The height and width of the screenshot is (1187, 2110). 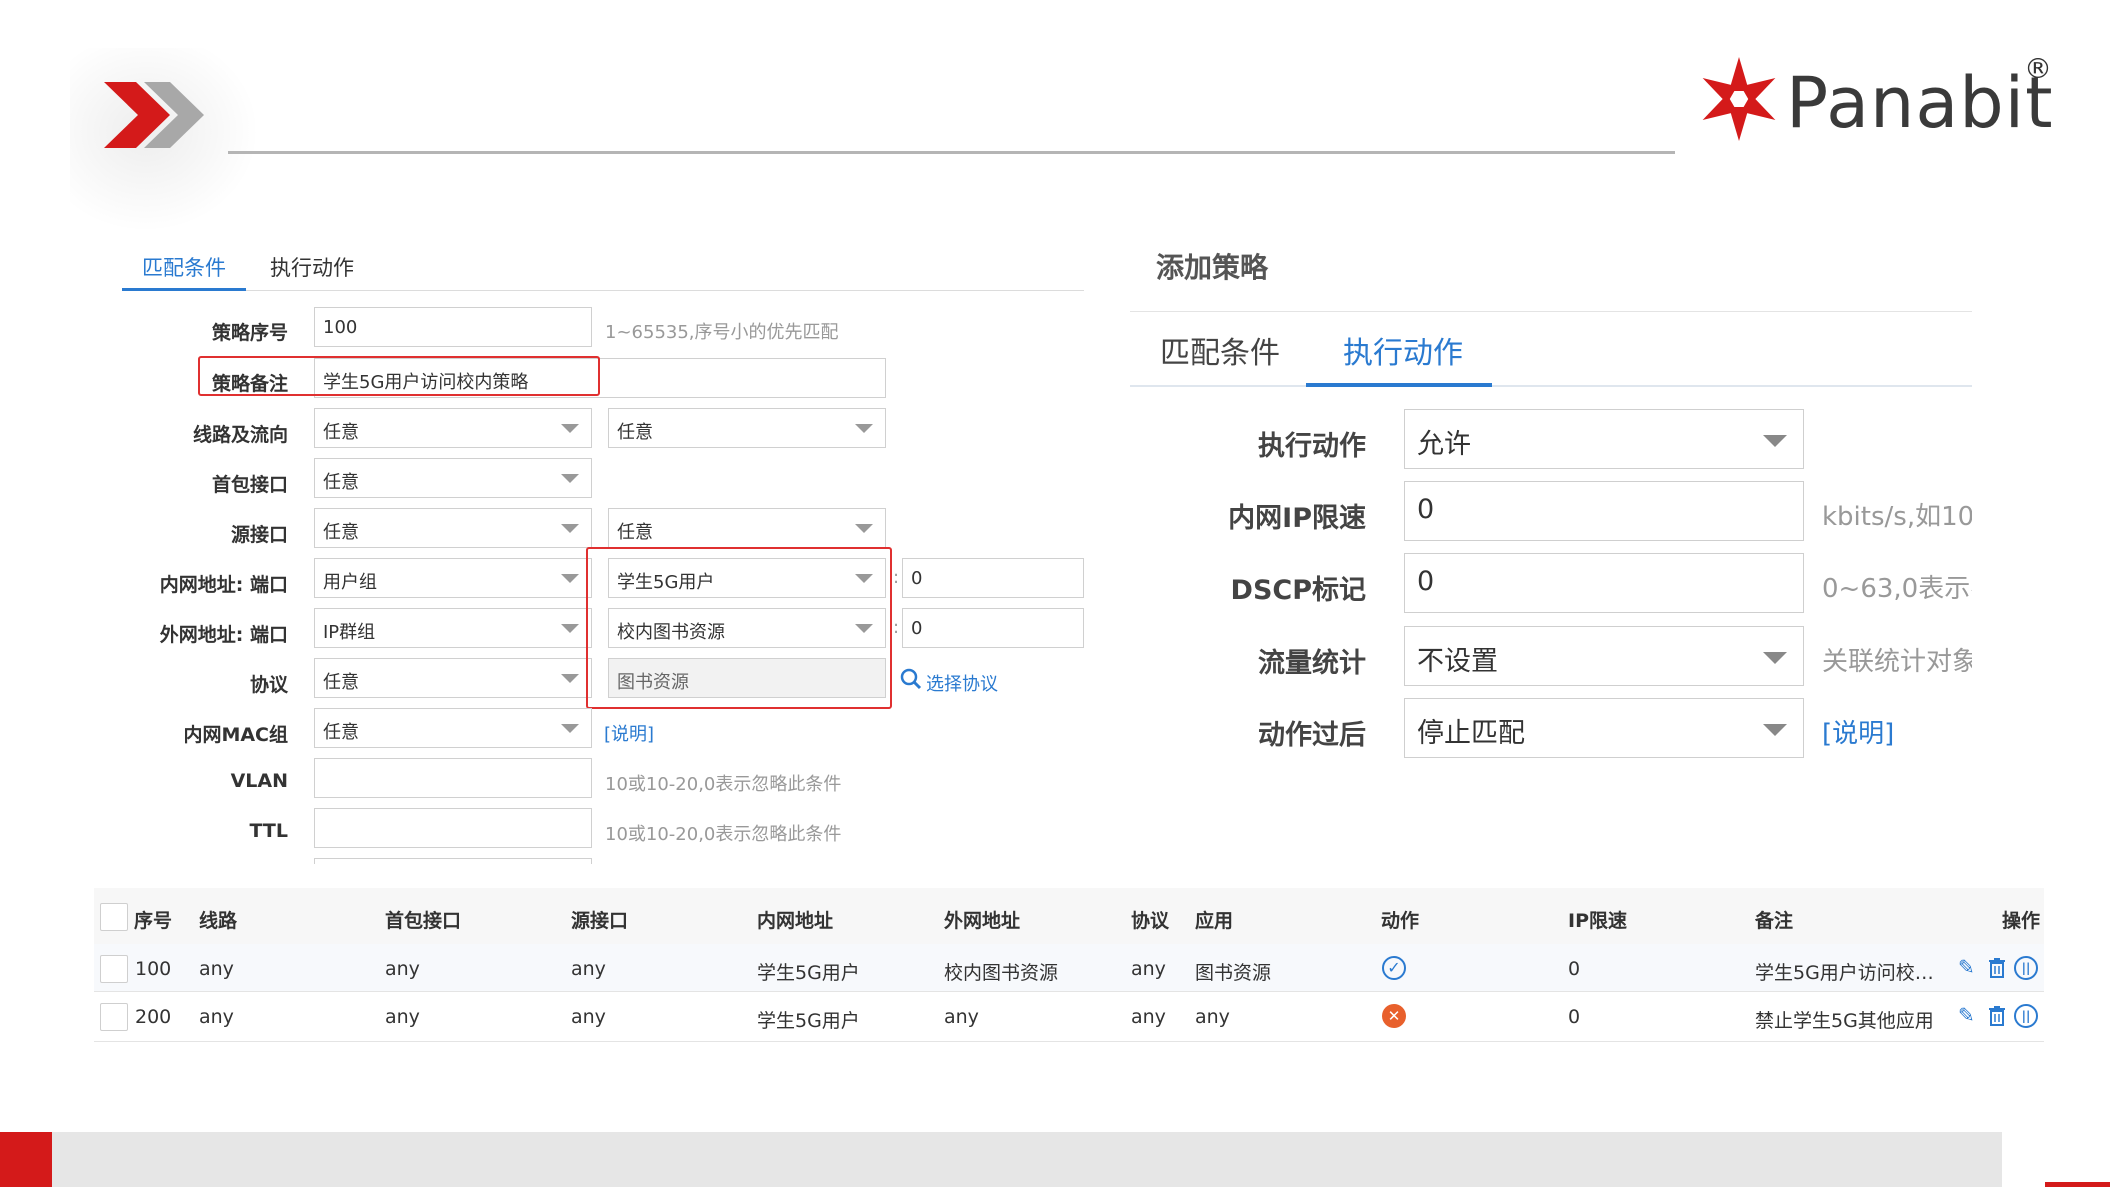 What do you see at coordinates (951, 152) in the screenshot?
I see `header-divider` at bounding box center [951, 152].